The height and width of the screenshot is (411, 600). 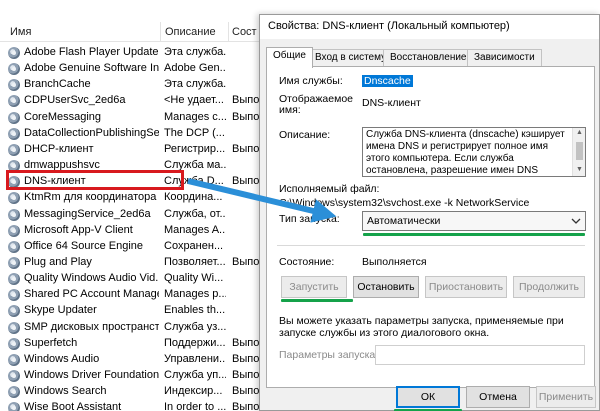 I want to click on state-value: Выполняется, so click(x=394, y=262).